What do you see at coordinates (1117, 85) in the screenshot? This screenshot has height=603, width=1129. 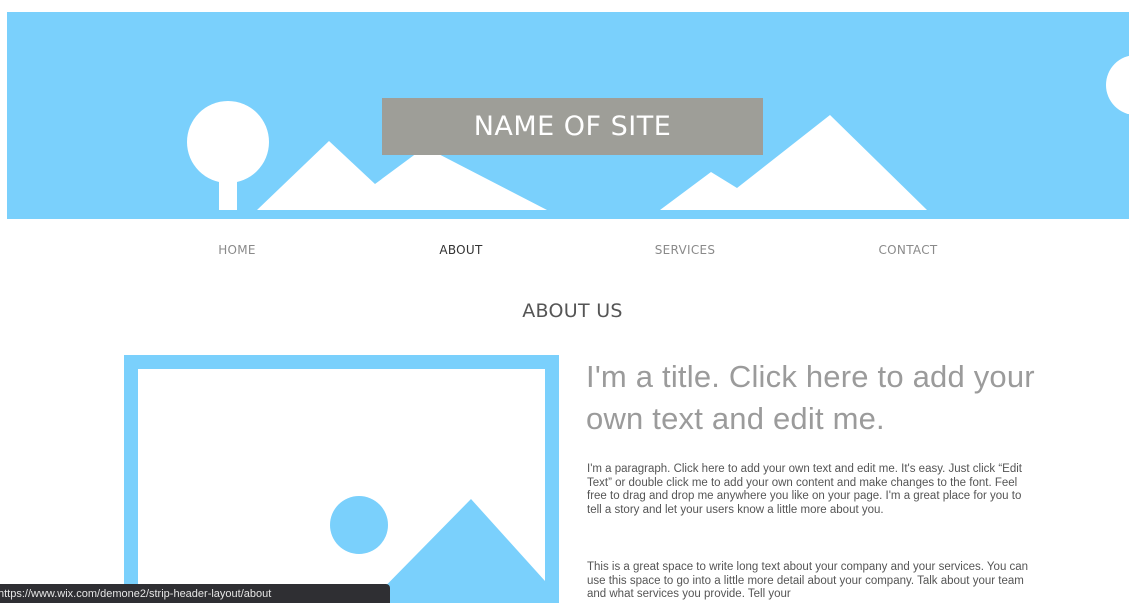 I see `sun-icon` at bounding box center [1117, 85].